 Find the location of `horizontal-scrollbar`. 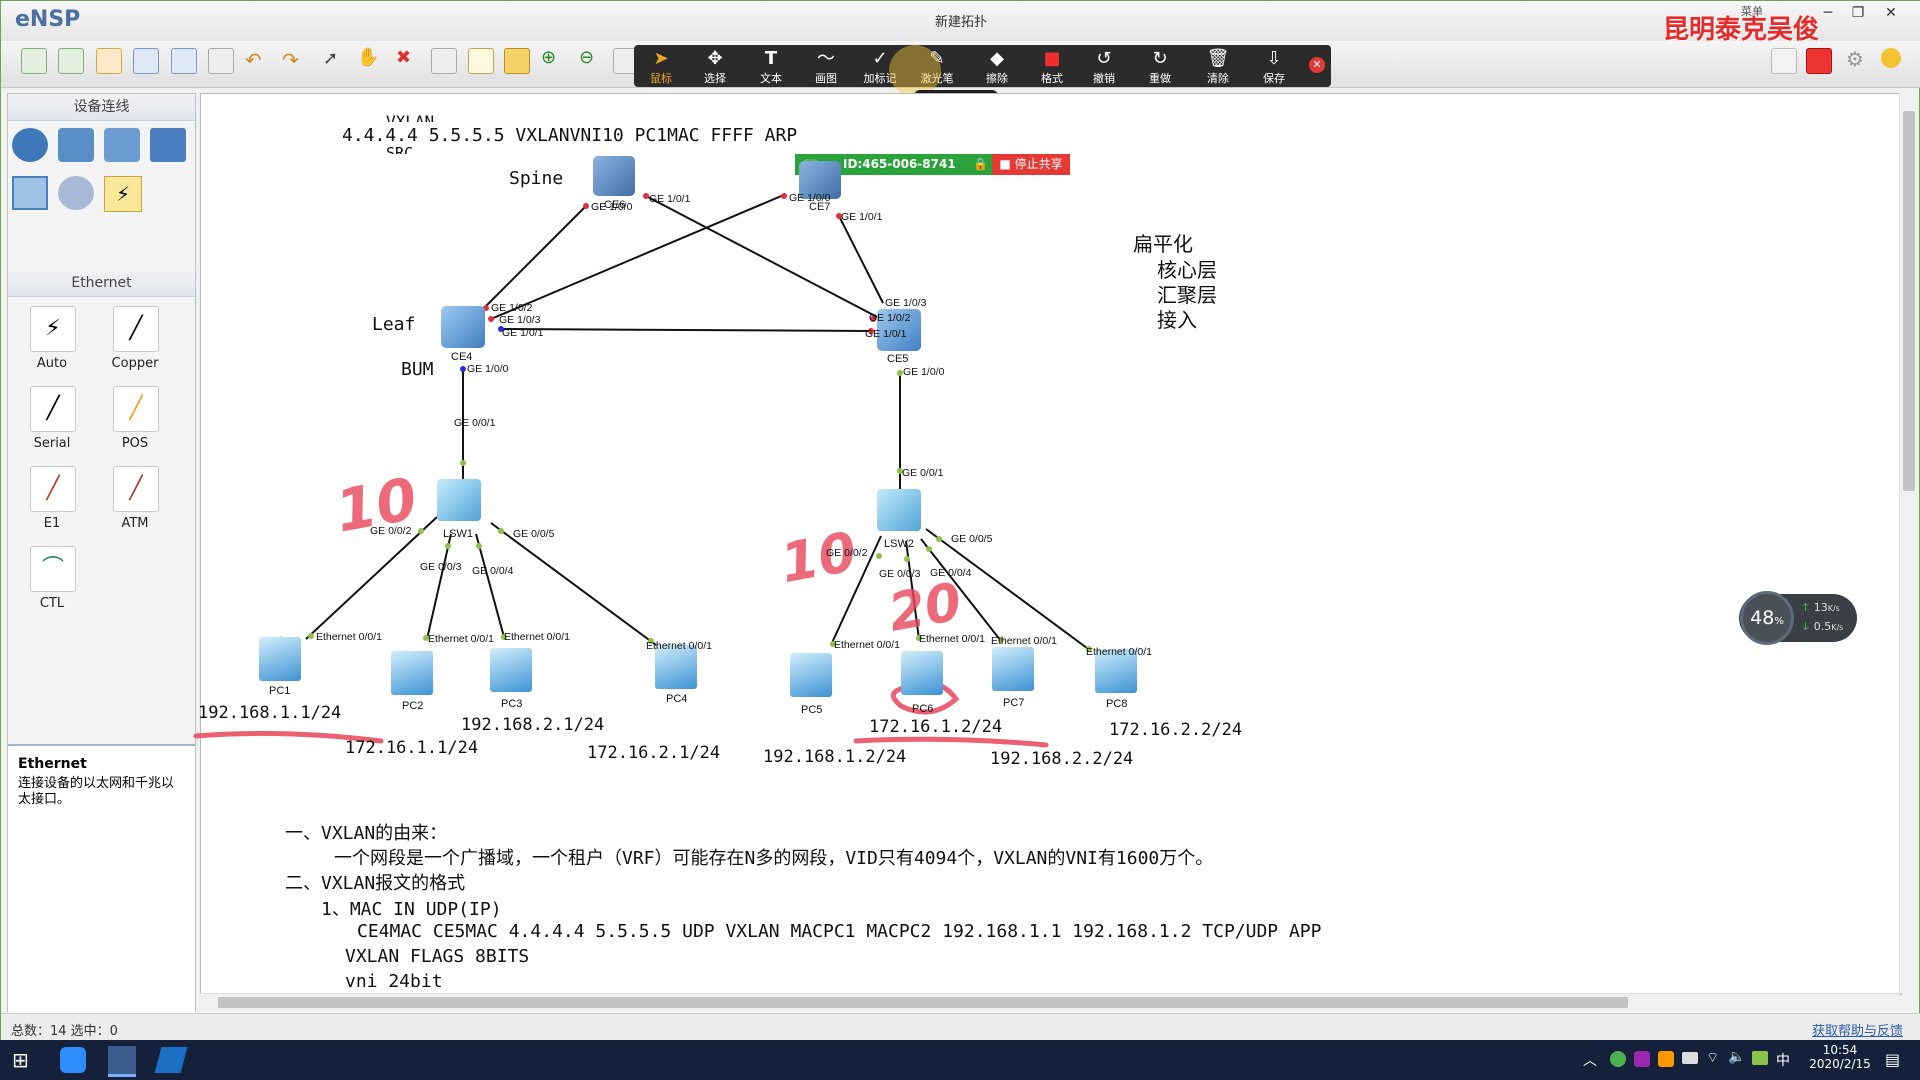

horizontal-scrollbar is located at coordinates (1050, 1002).